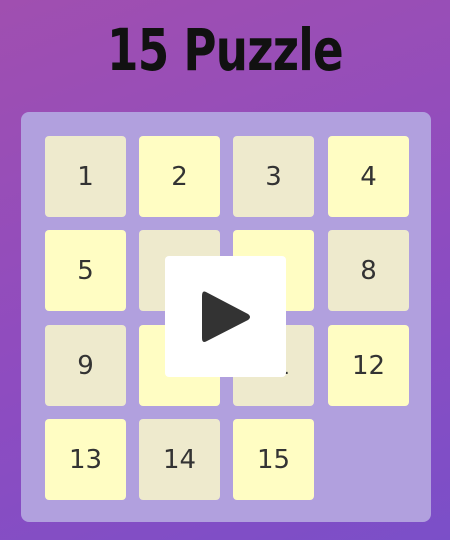 The image size is (450, 540). Describe the element at coordinates (273, 459) in the screenshot. I see `tile-15: 15` at that location.